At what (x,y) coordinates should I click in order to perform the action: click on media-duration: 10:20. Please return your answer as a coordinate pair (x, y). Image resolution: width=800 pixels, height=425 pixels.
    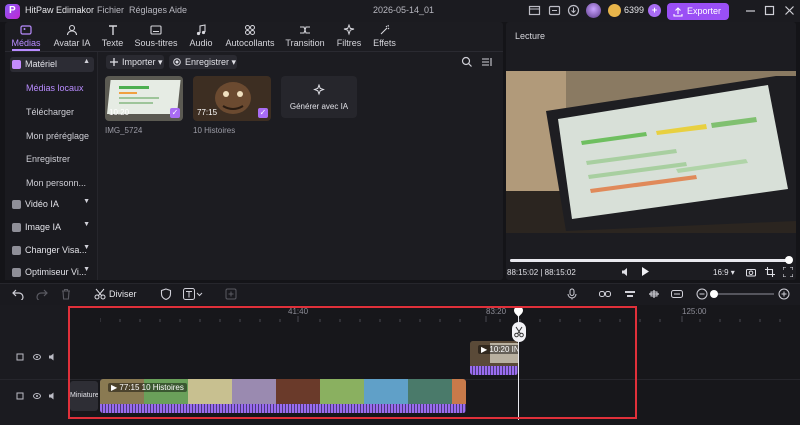
    Looking at the image, I should click on (119, 112).